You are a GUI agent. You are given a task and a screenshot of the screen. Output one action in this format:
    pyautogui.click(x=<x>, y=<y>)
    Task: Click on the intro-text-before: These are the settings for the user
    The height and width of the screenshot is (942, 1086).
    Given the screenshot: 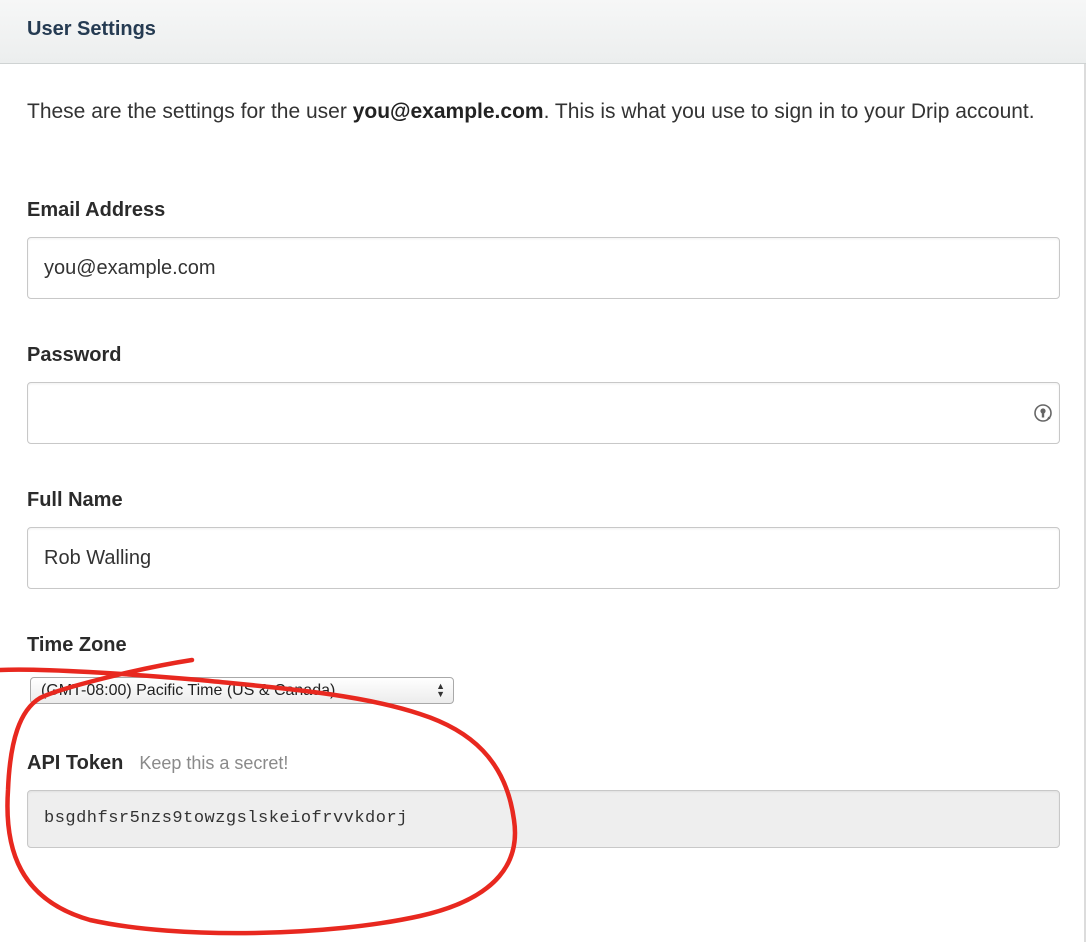 What is the action you would take?
    pyautogui.click(x=190, y=111)
    